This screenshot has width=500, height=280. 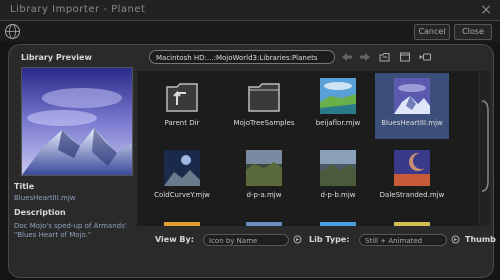 What do you see at coordinates (455, 239) in the screenshot?
I see `lib-type-dropdown-icon` at bounding box center [455, 239].